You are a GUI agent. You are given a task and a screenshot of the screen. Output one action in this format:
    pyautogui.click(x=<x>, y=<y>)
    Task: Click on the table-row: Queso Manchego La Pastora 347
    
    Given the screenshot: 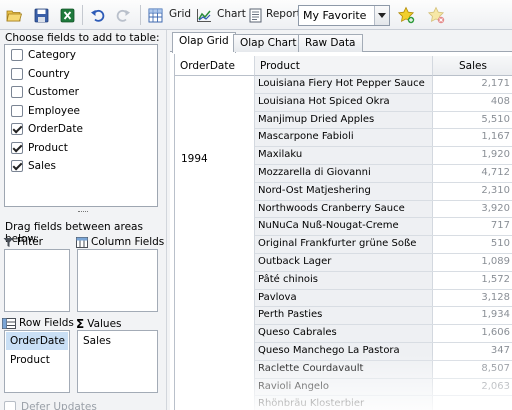 What is the action you would take?
    pyautogui.click(x=383, y=352)
    